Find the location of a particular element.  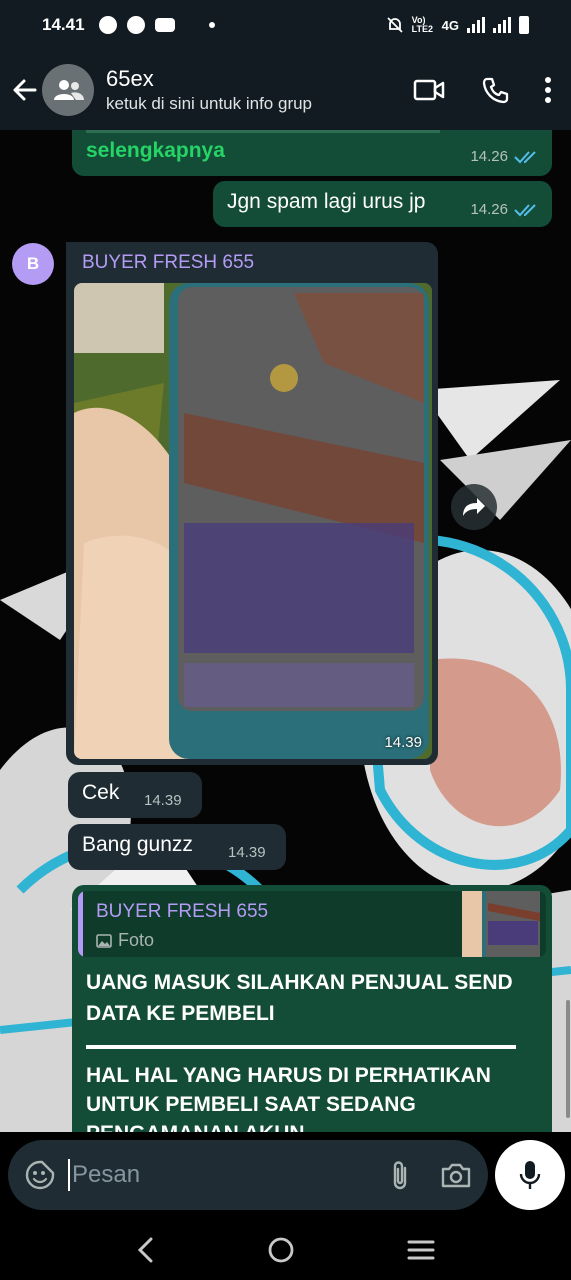

message-composer is located at coordinates (248, 1175).